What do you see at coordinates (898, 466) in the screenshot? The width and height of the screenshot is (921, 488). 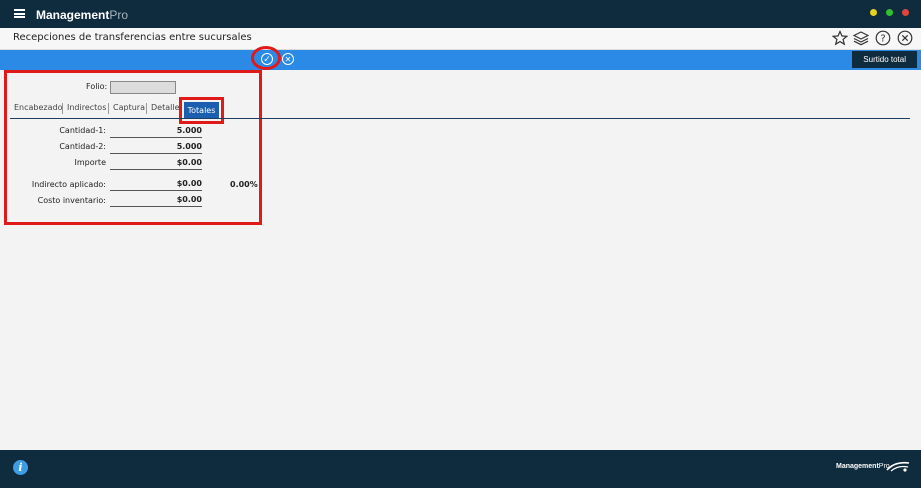 I see `logo-icon` at bounding box center [898, 466].